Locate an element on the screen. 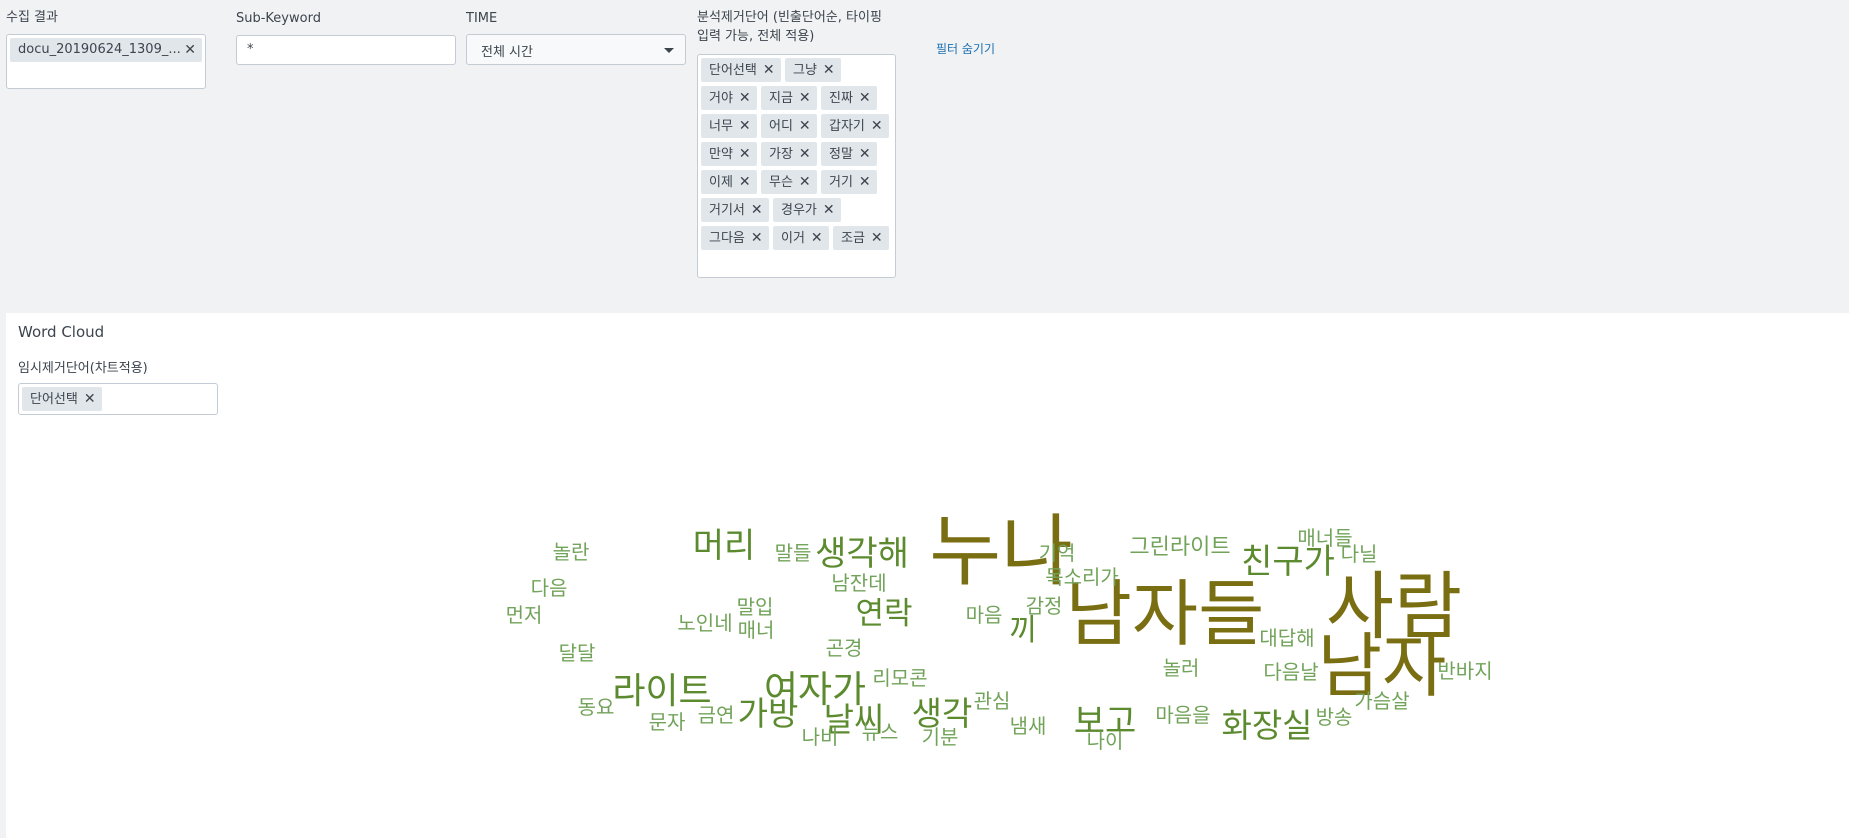 Image resolution: width=1849 pixels, height=838 pixels. stopword-chip: 이거 ✕ is located at coordinates (801, 238).